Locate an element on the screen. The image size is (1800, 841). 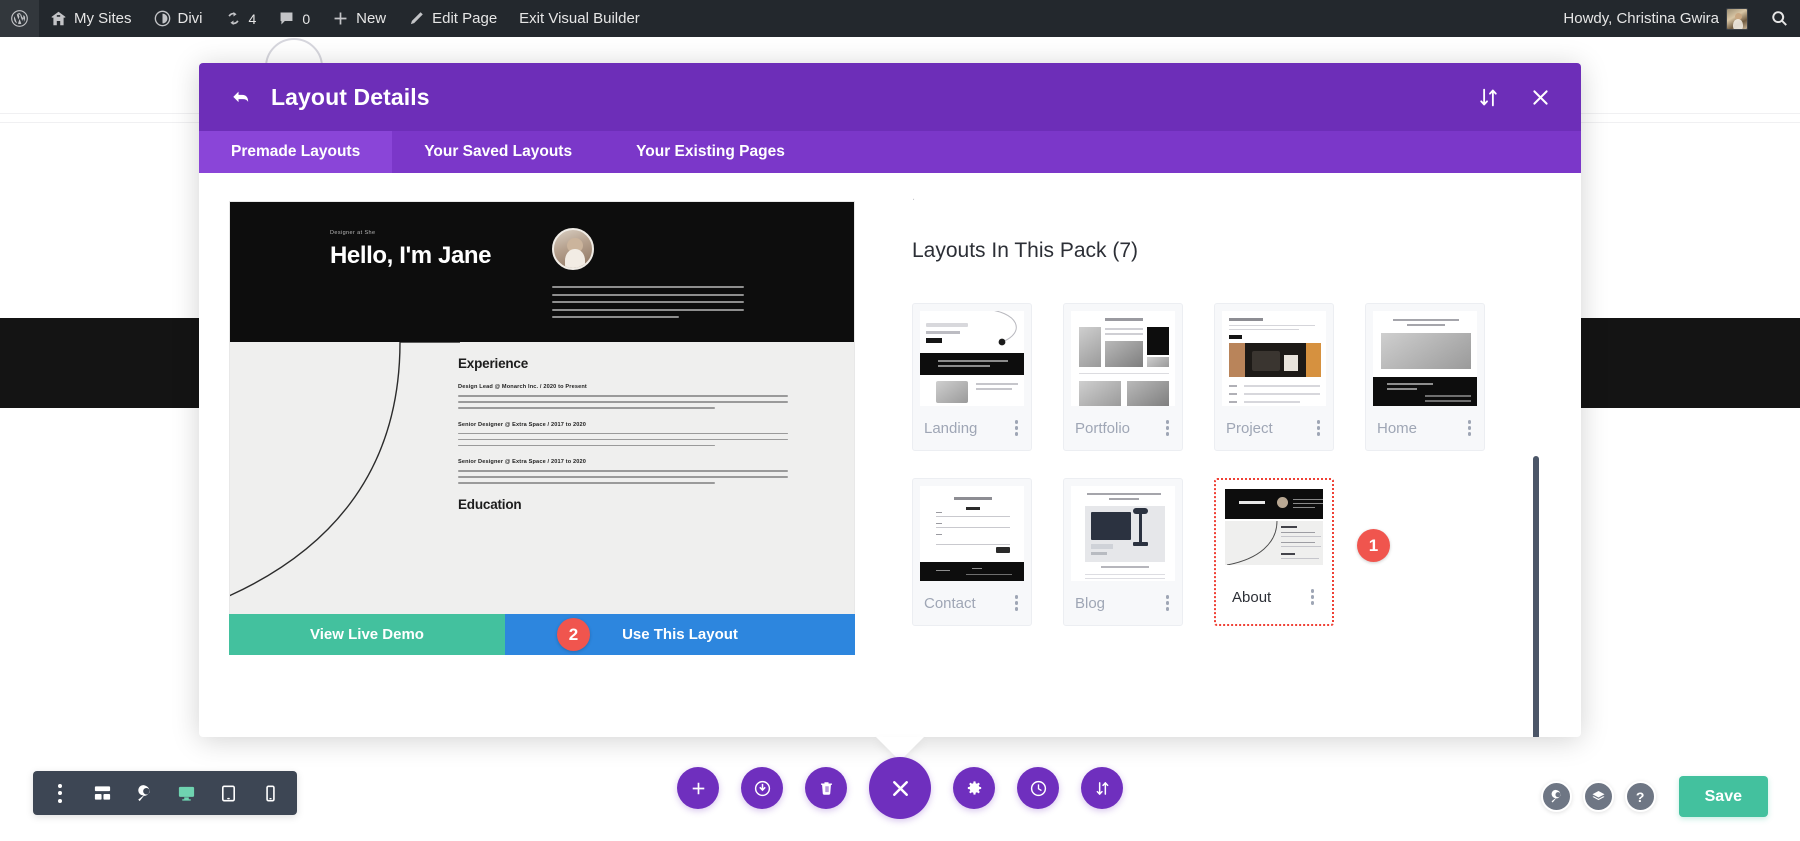
preview-hero-portrait is located at coordinates (573, 249).